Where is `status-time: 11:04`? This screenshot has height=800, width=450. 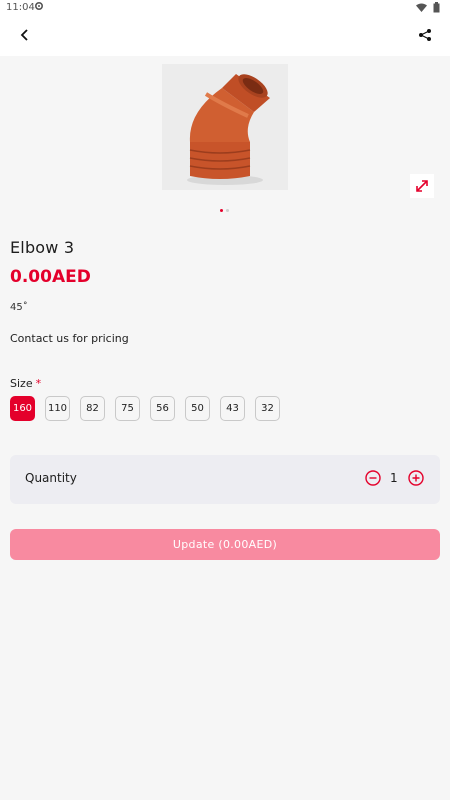
status-time: 11:04 is located at coordinates (20, 7).